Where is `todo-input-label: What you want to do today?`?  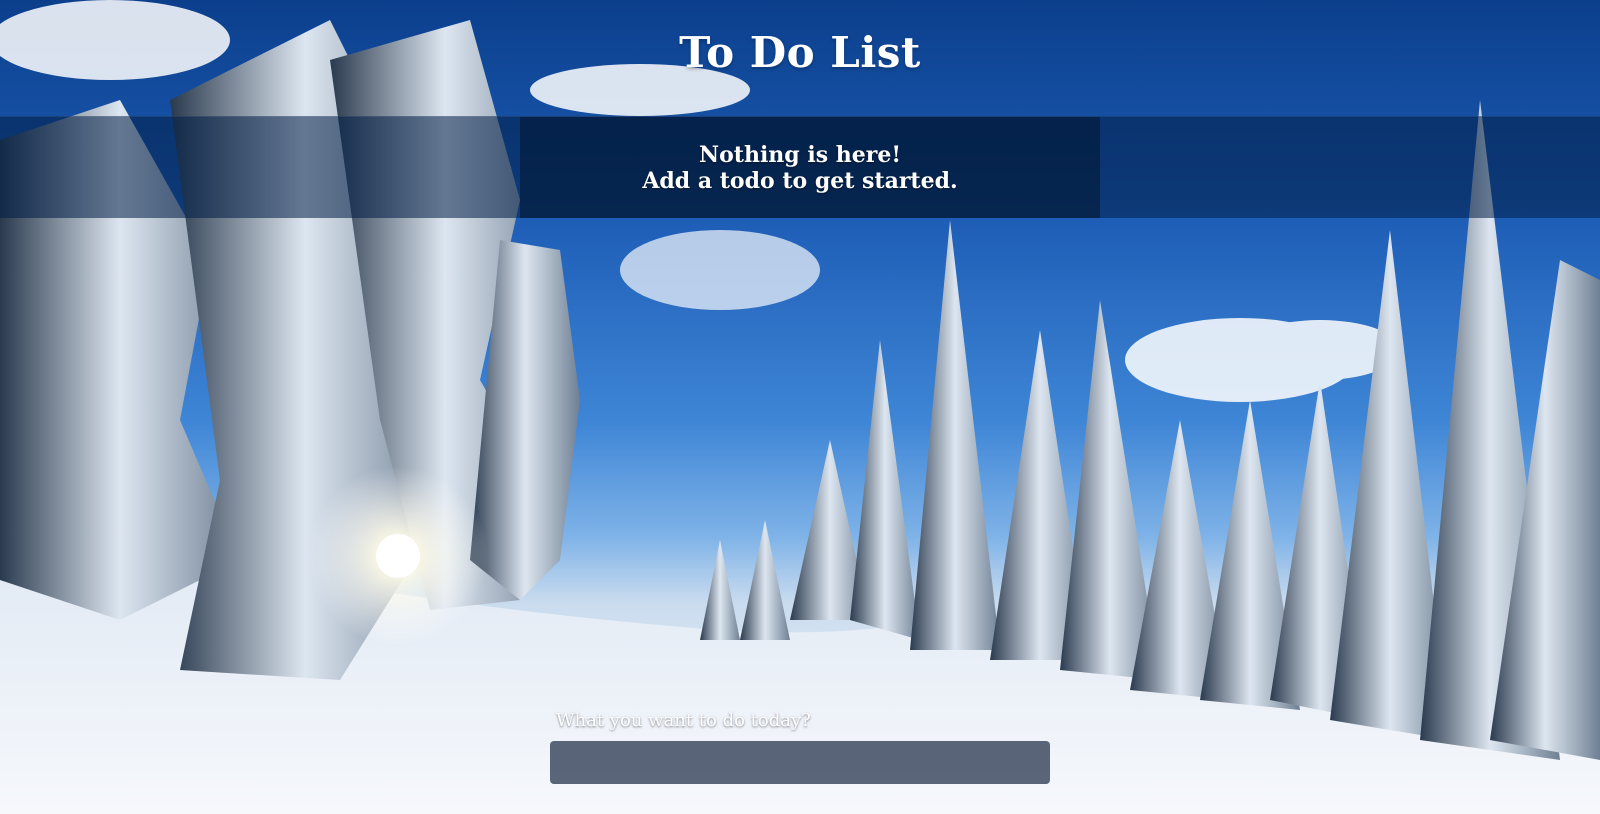
todo-input-label: What you want to do today? is located at coordinates (683, 720).